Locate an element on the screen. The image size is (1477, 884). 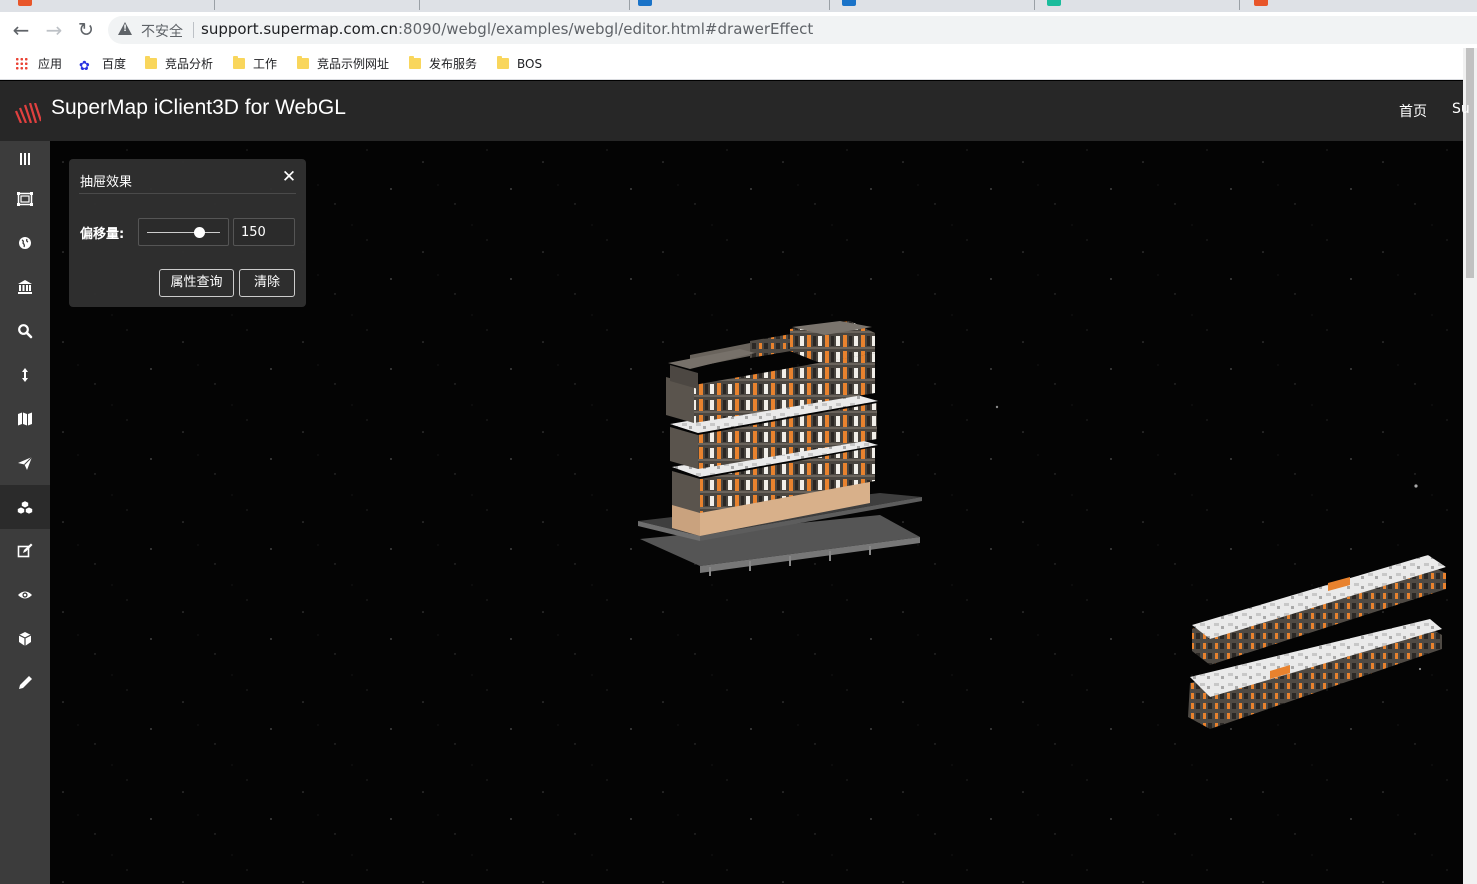
tool-sidebar is located at coordinates (25, 512).